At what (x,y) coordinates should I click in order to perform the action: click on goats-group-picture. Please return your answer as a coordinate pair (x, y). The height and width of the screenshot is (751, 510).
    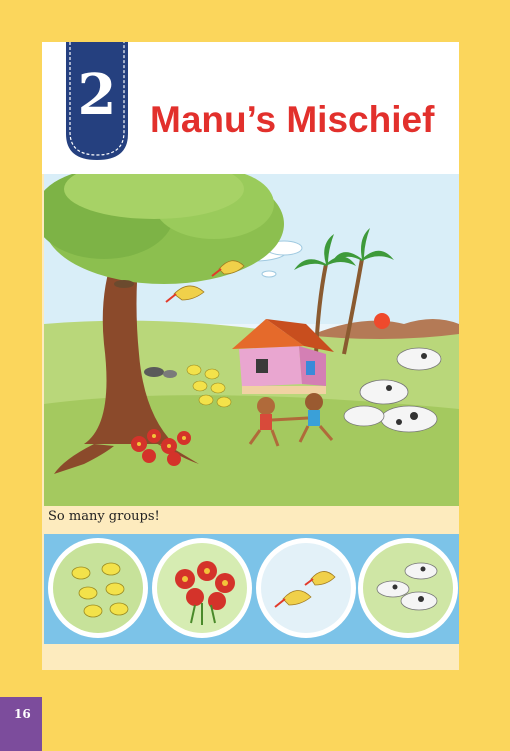
    Looking at the image, I should click on (408, 588).